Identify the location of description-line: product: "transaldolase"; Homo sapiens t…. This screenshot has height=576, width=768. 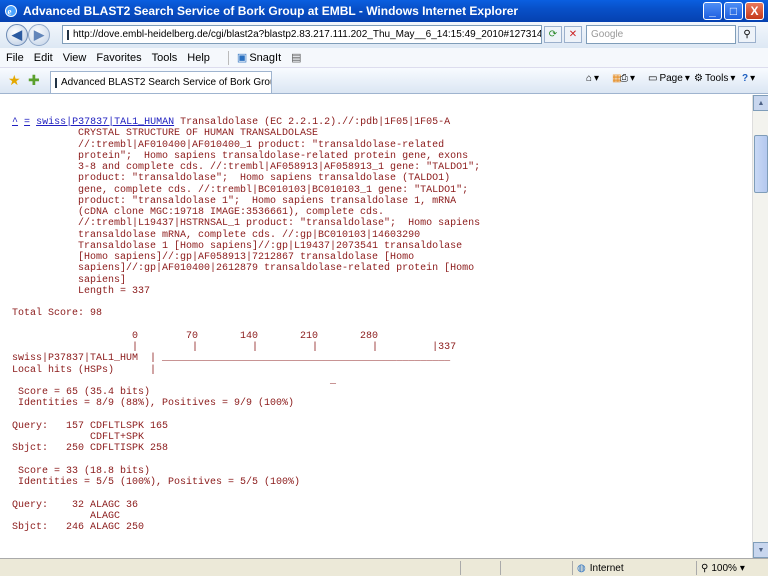
(231, 179).